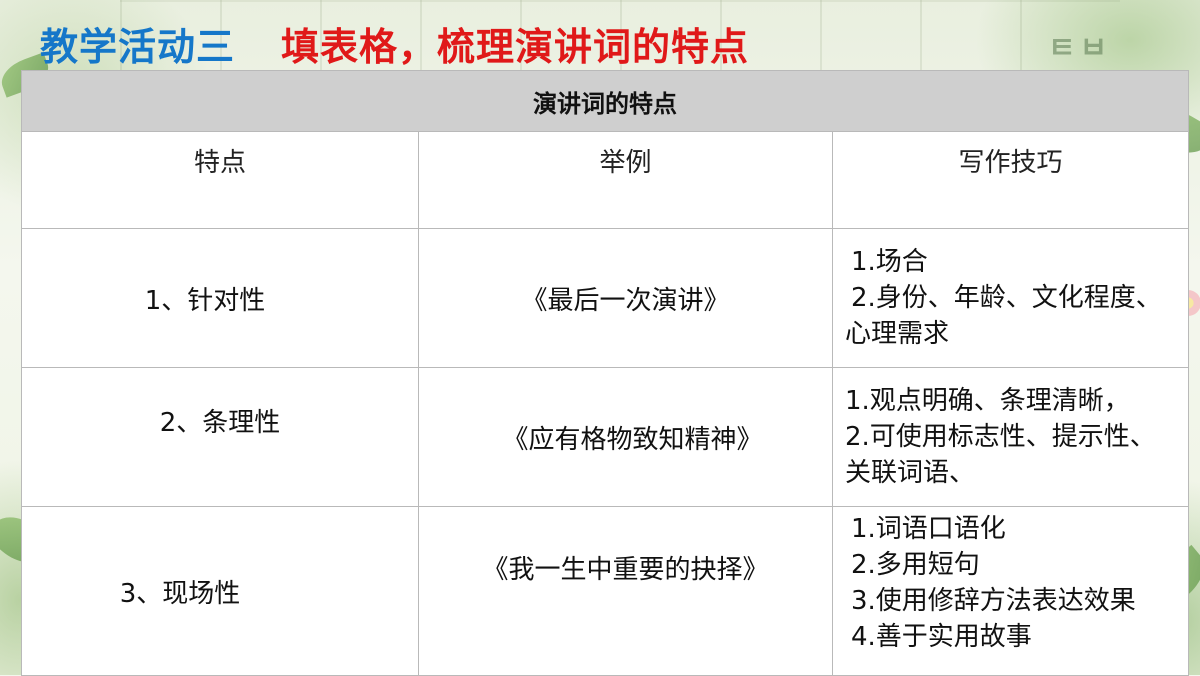  What do you see at coordinates (889, 262) in the screenshot?
I see `tip-line: 1.场合` at bounding box center [889, 262].